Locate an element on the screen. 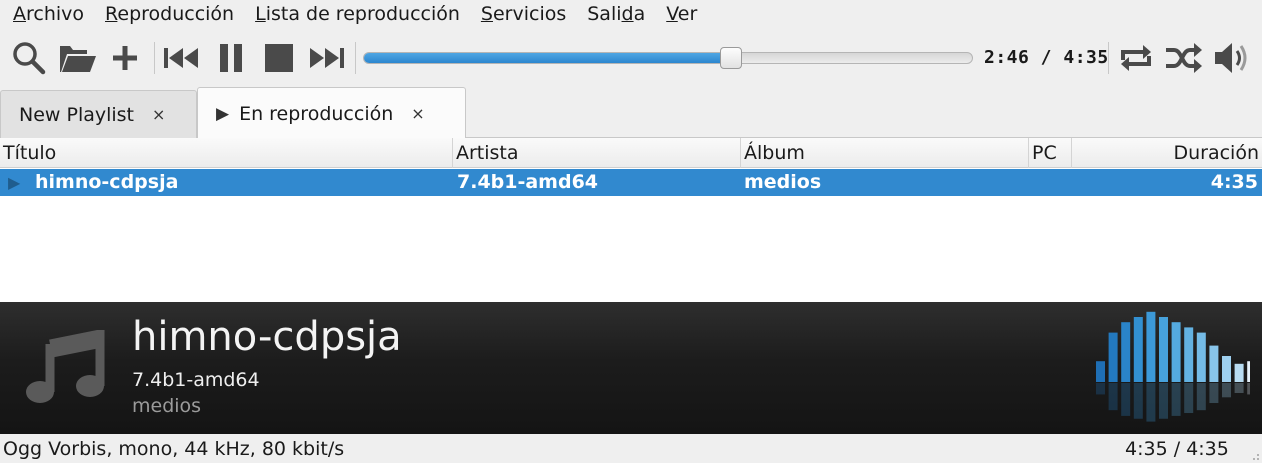 This screenshot has width=1262, height=463. shuffle-button is located at coordinates (1184, 58).